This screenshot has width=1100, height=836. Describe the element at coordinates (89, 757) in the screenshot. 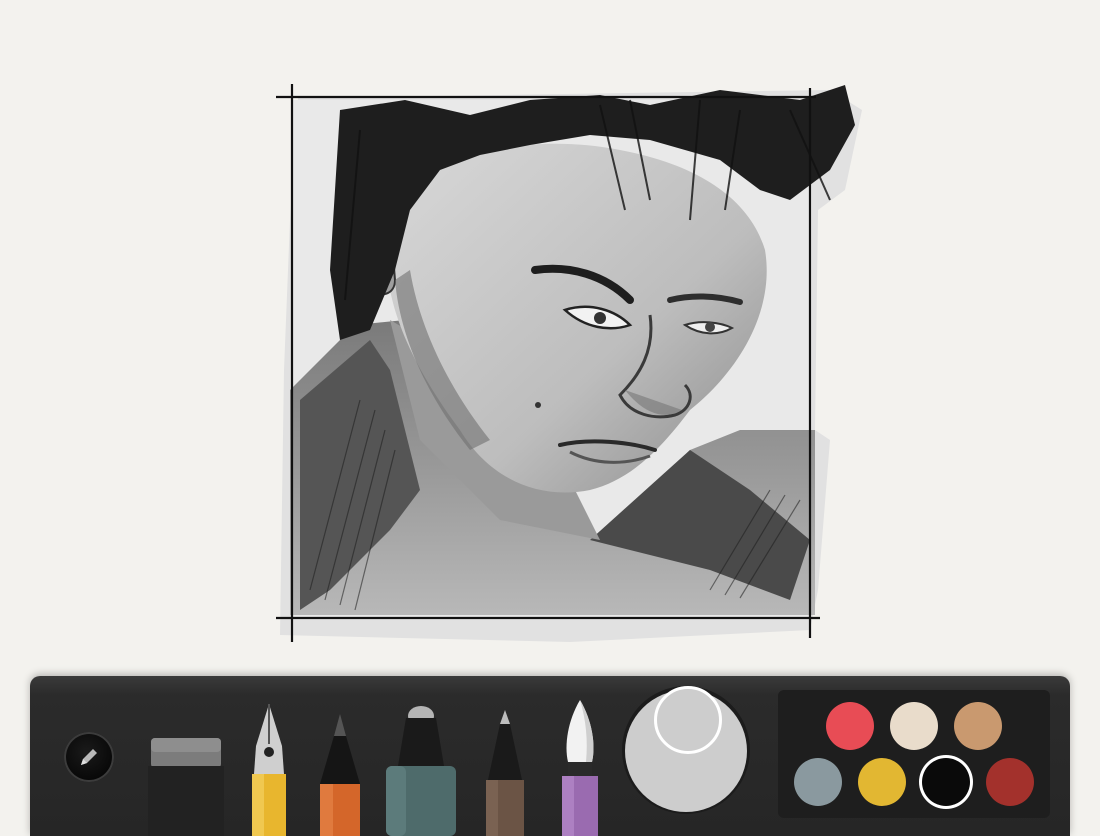

I see `pencil-icon` at that location.